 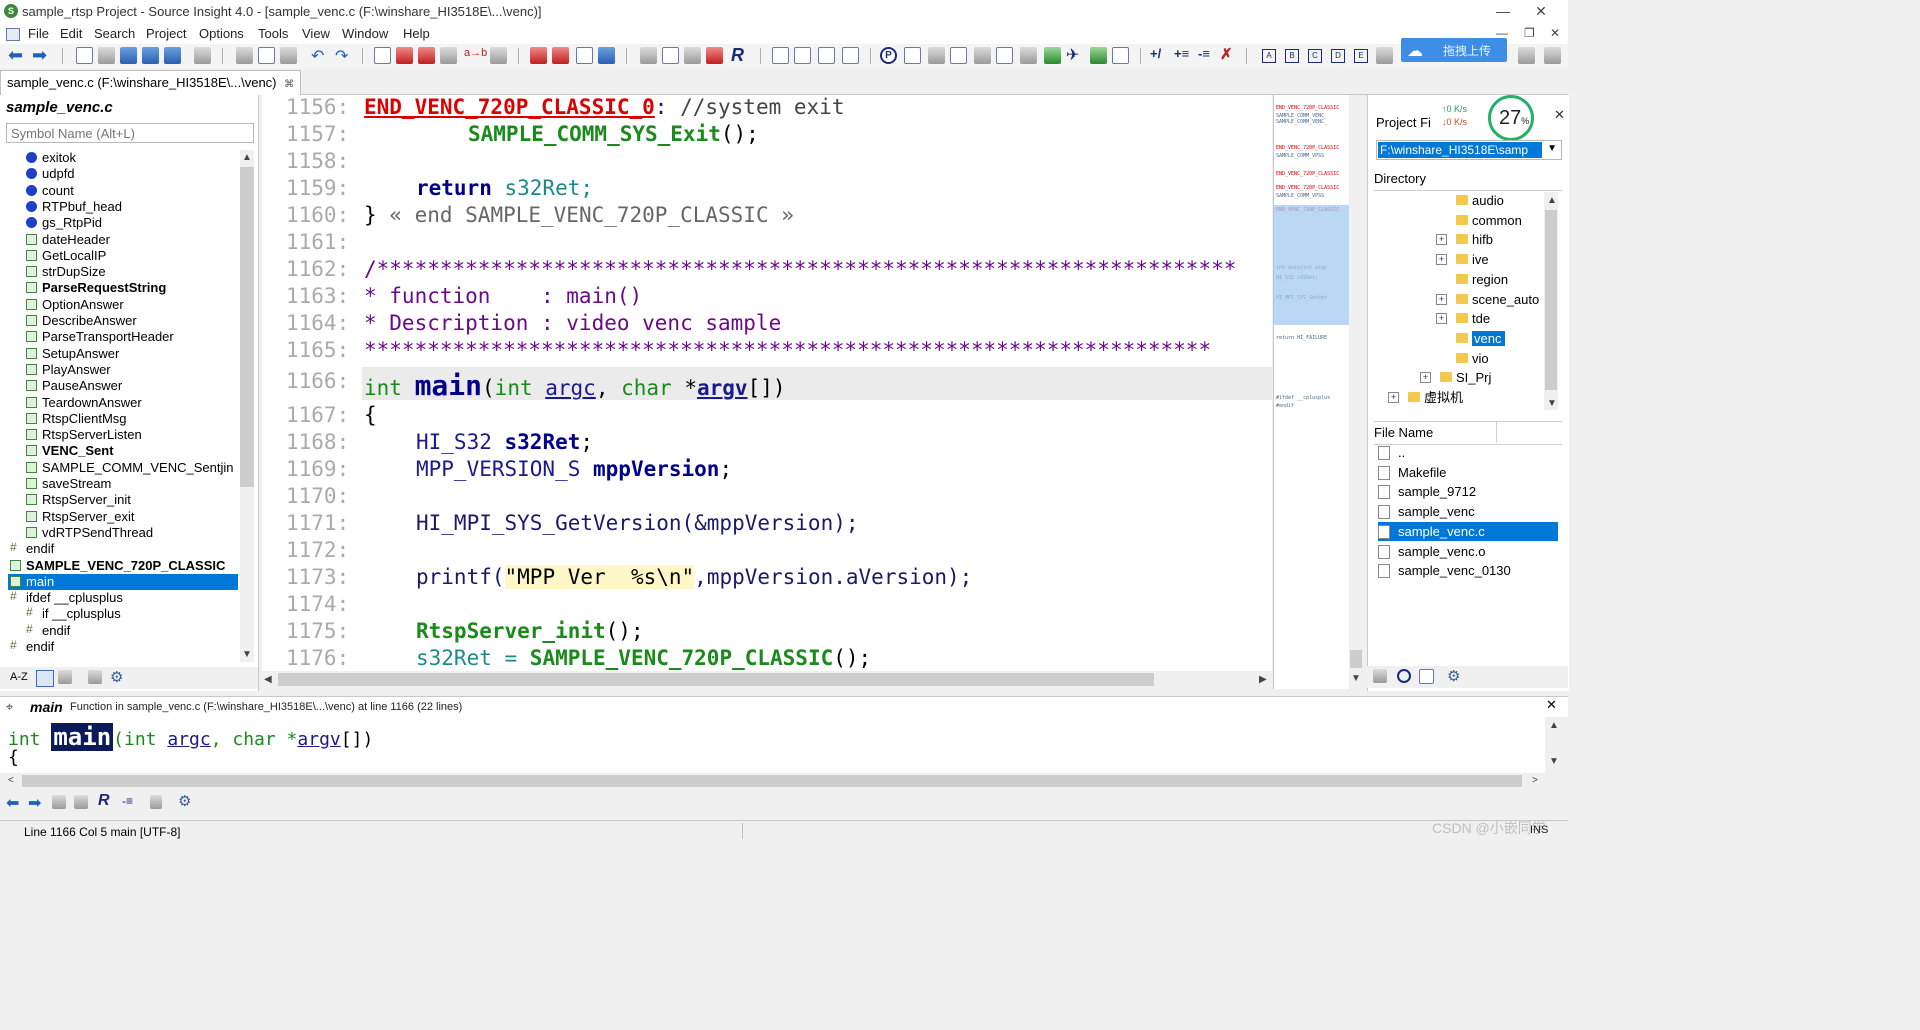 I want to click on directory-item: vio, so click(x=1472, y=358).